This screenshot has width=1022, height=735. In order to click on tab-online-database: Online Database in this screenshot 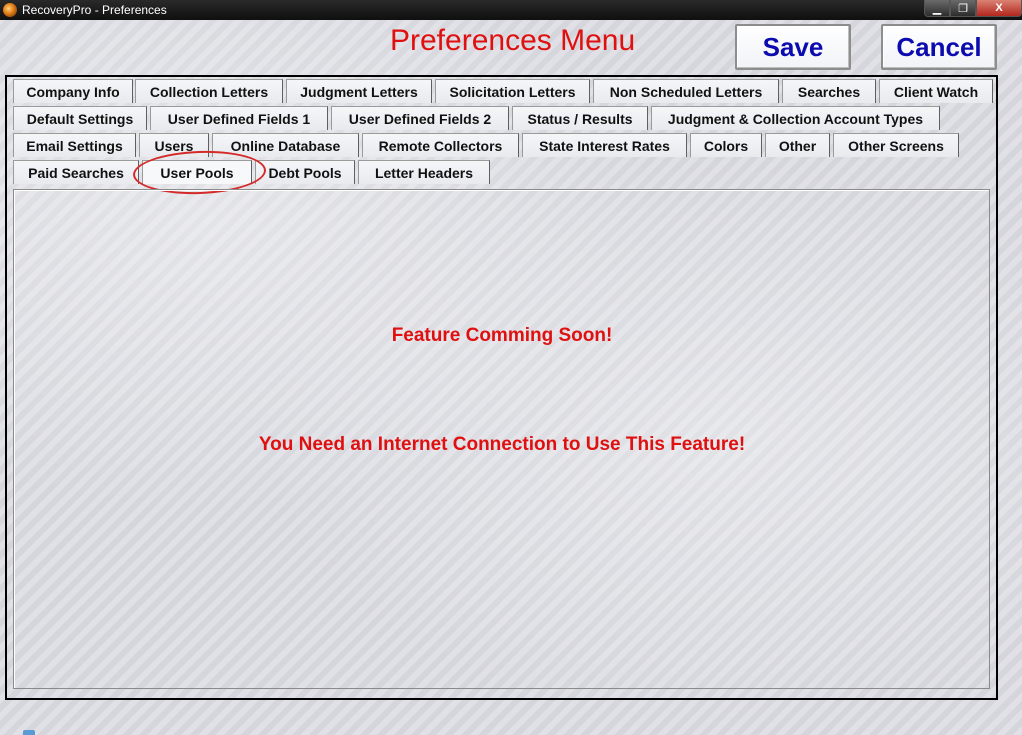, I will do `click(285, 145)`.